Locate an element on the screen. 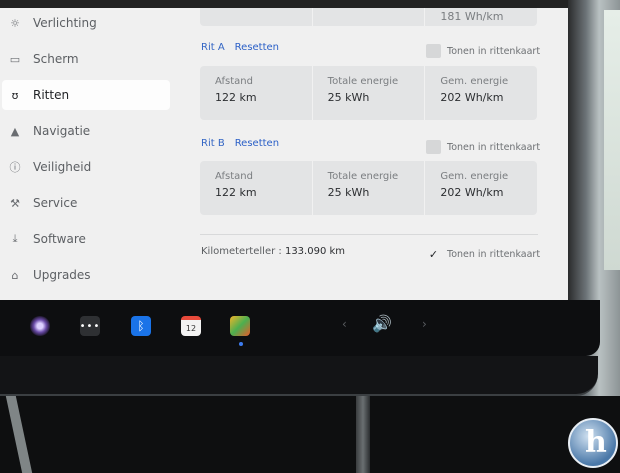 Image resolution: width=620 pixels, height=473 pixels. sidebar-item-label: Ritten is located at coordinates (51, 95).